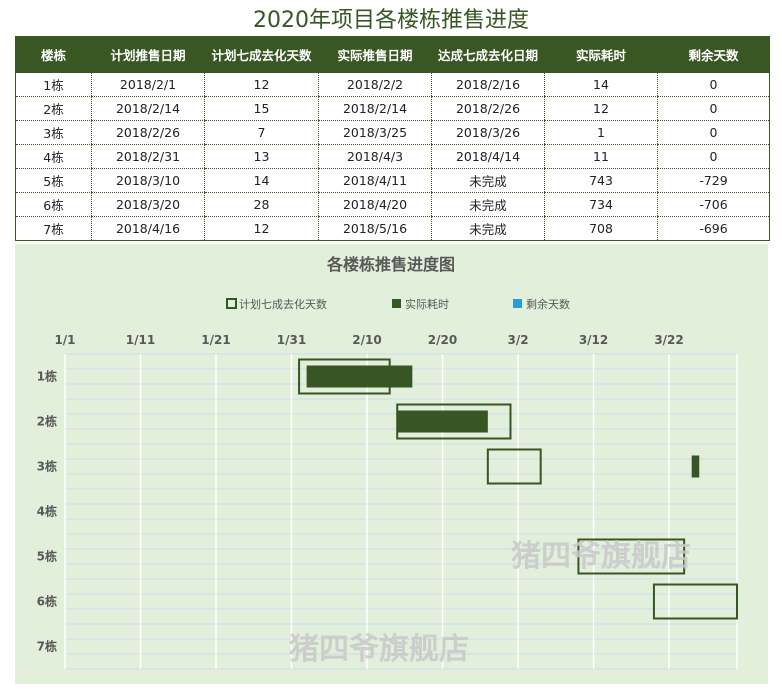 The height and width of the screenshot is (692, 782). I want to click on x-tick-label: 1/1, so click(64, 340).